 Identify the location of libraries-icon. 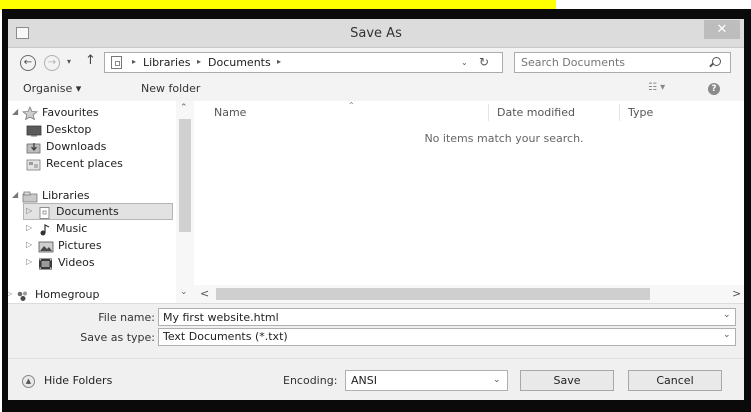
(30, 197).